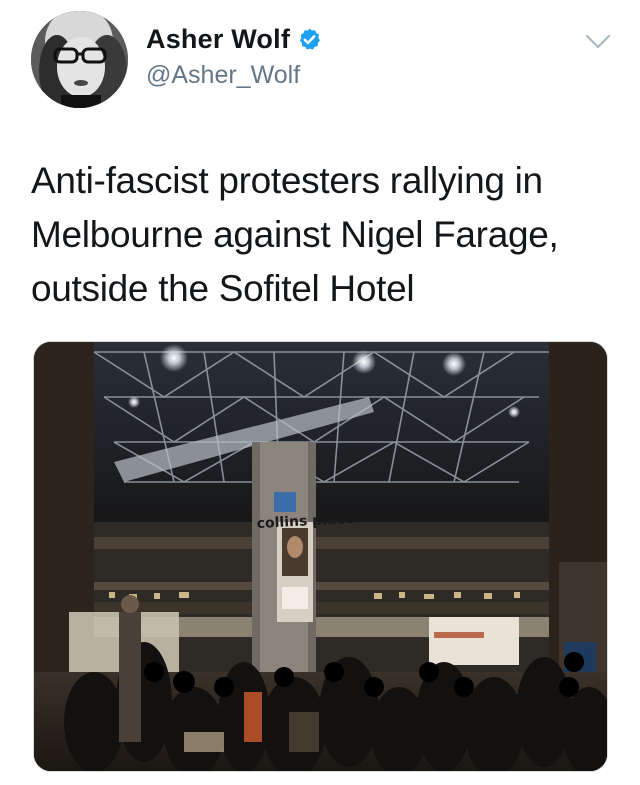  What do you see at coordinates (79, 59) in the screenshot?
I see `avatar` at bounding box center [79, 59].